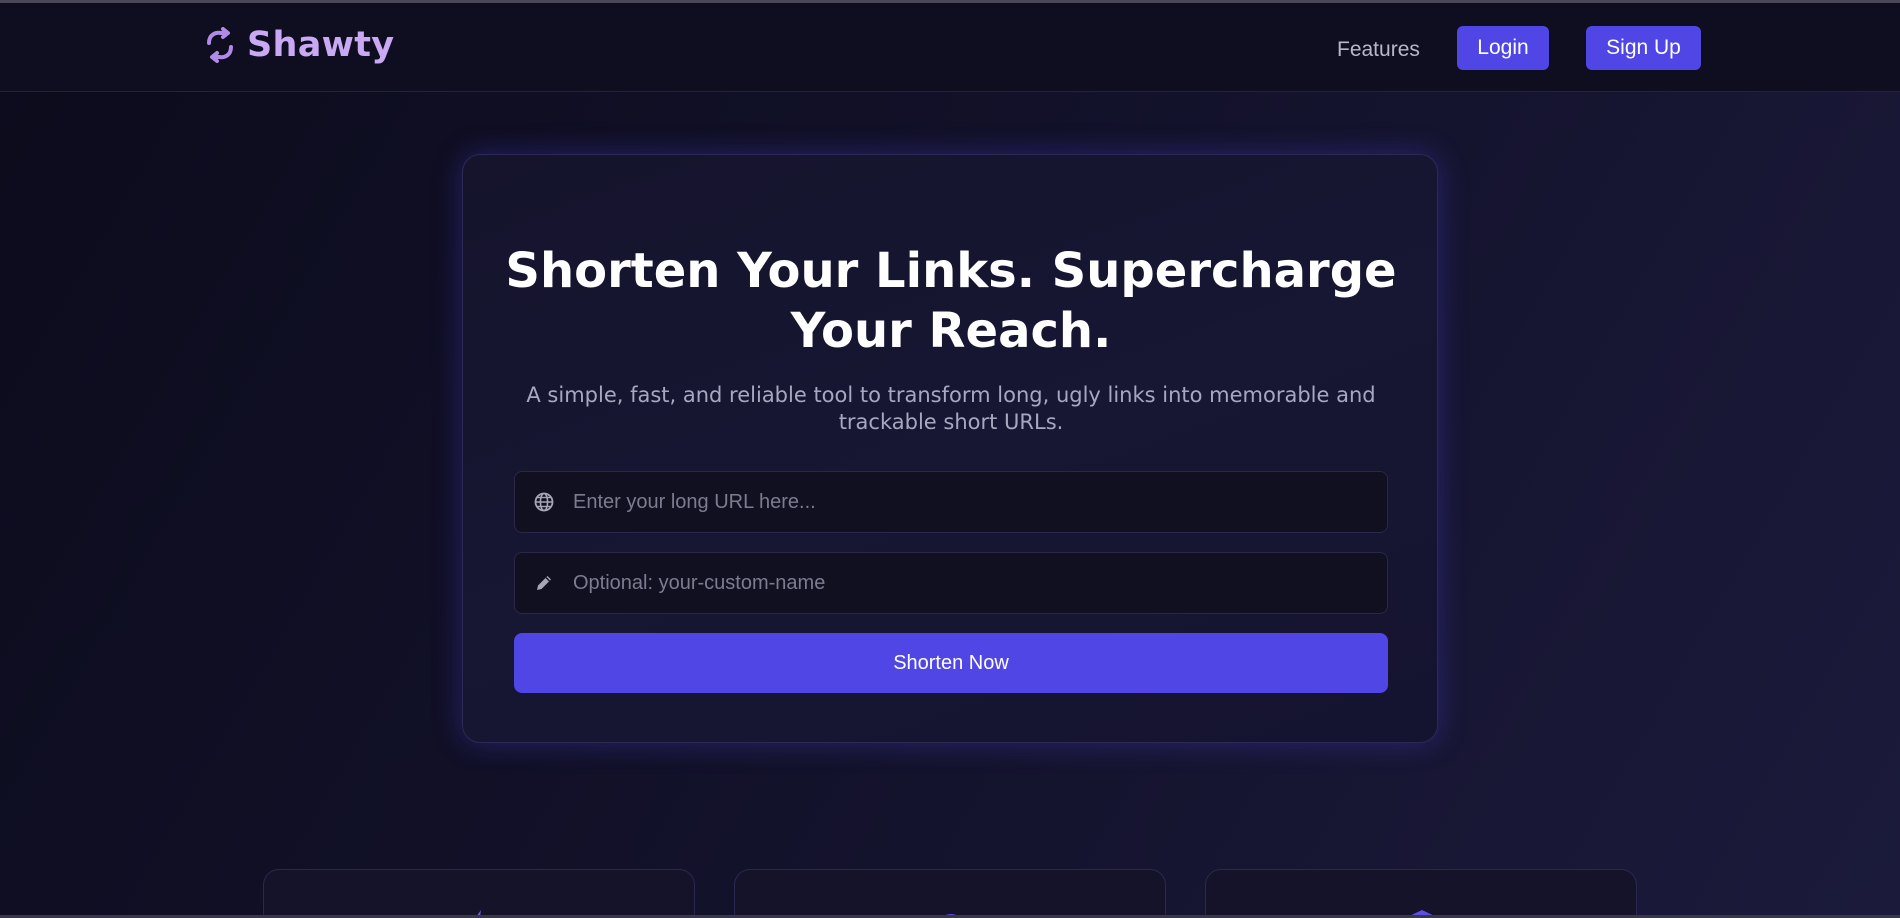 The width and height of the screenshot is (1900, 918). I want to click on brand-logo: Shawty, so click(298, 45).